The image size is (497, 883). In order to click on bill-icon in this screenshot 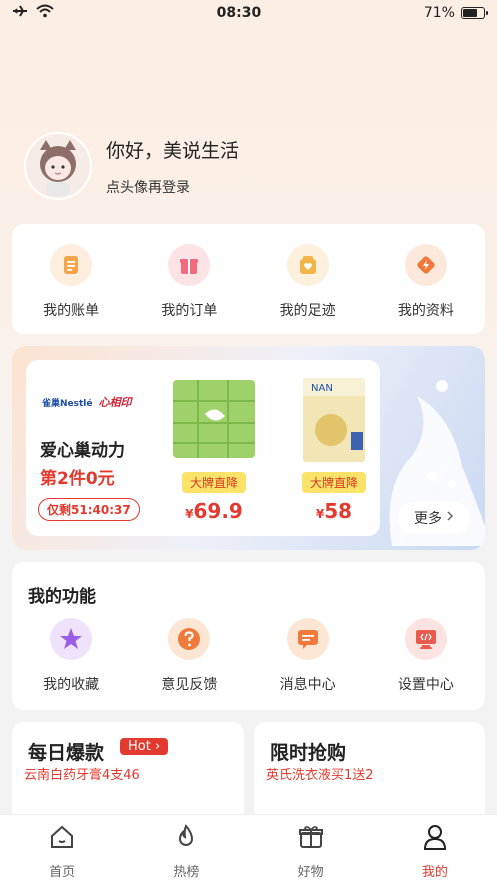, I will do `click(71, 265)`.